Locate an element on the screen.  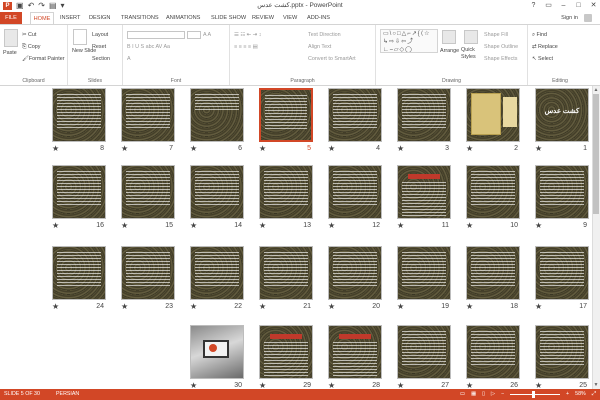
replace-button: ⇄ Replace is located at coordinates (545, 47).